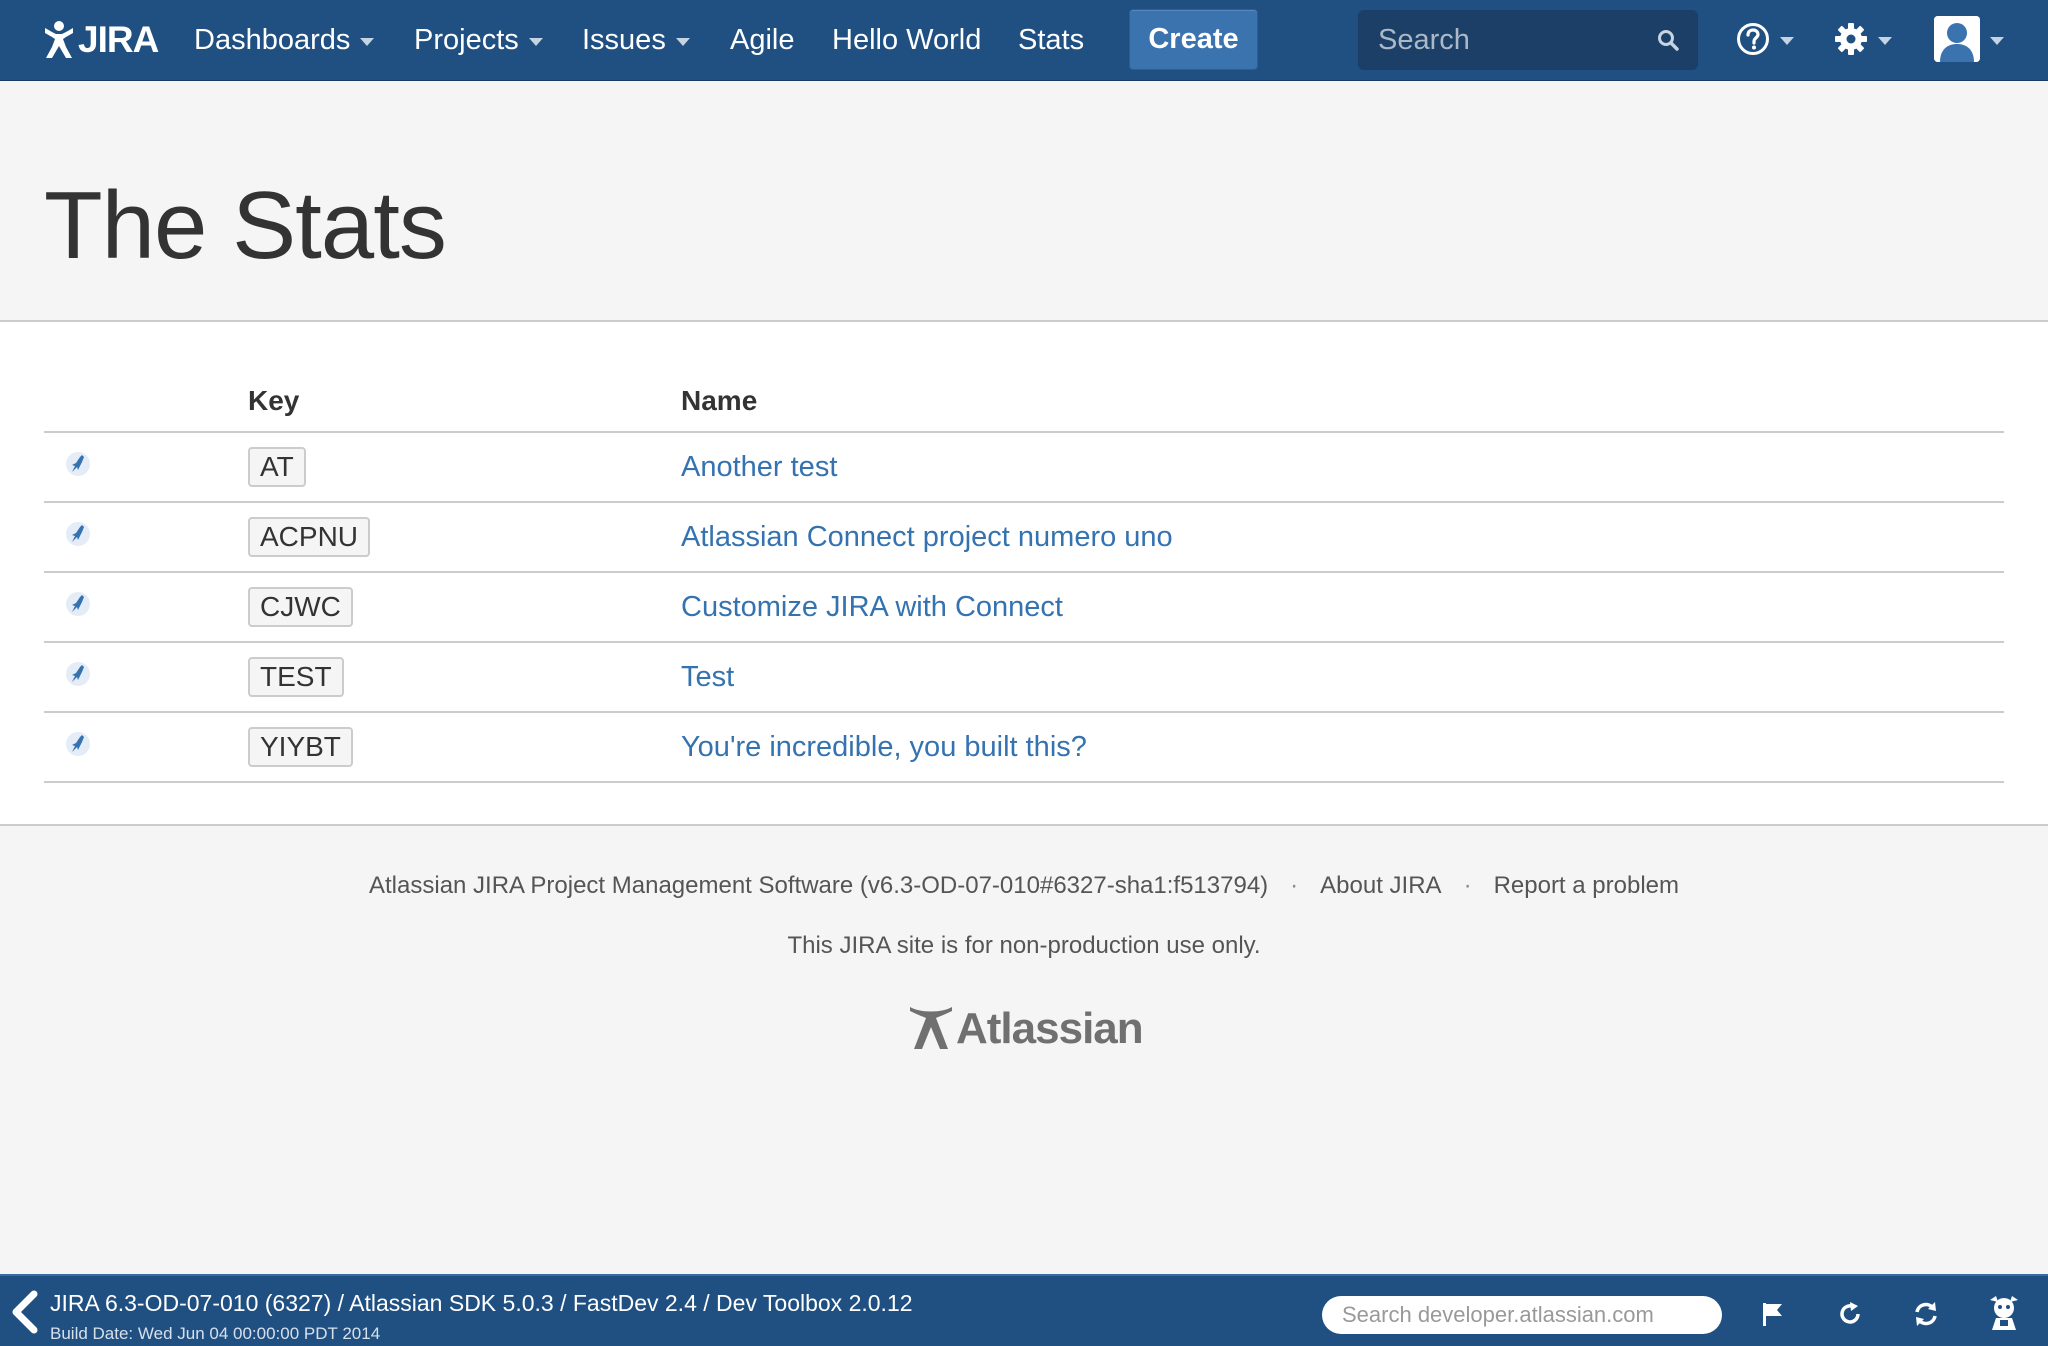 This screenshot has height=1346, width=2048. I want to click on nav-projects: Projects, so click(478, 40).